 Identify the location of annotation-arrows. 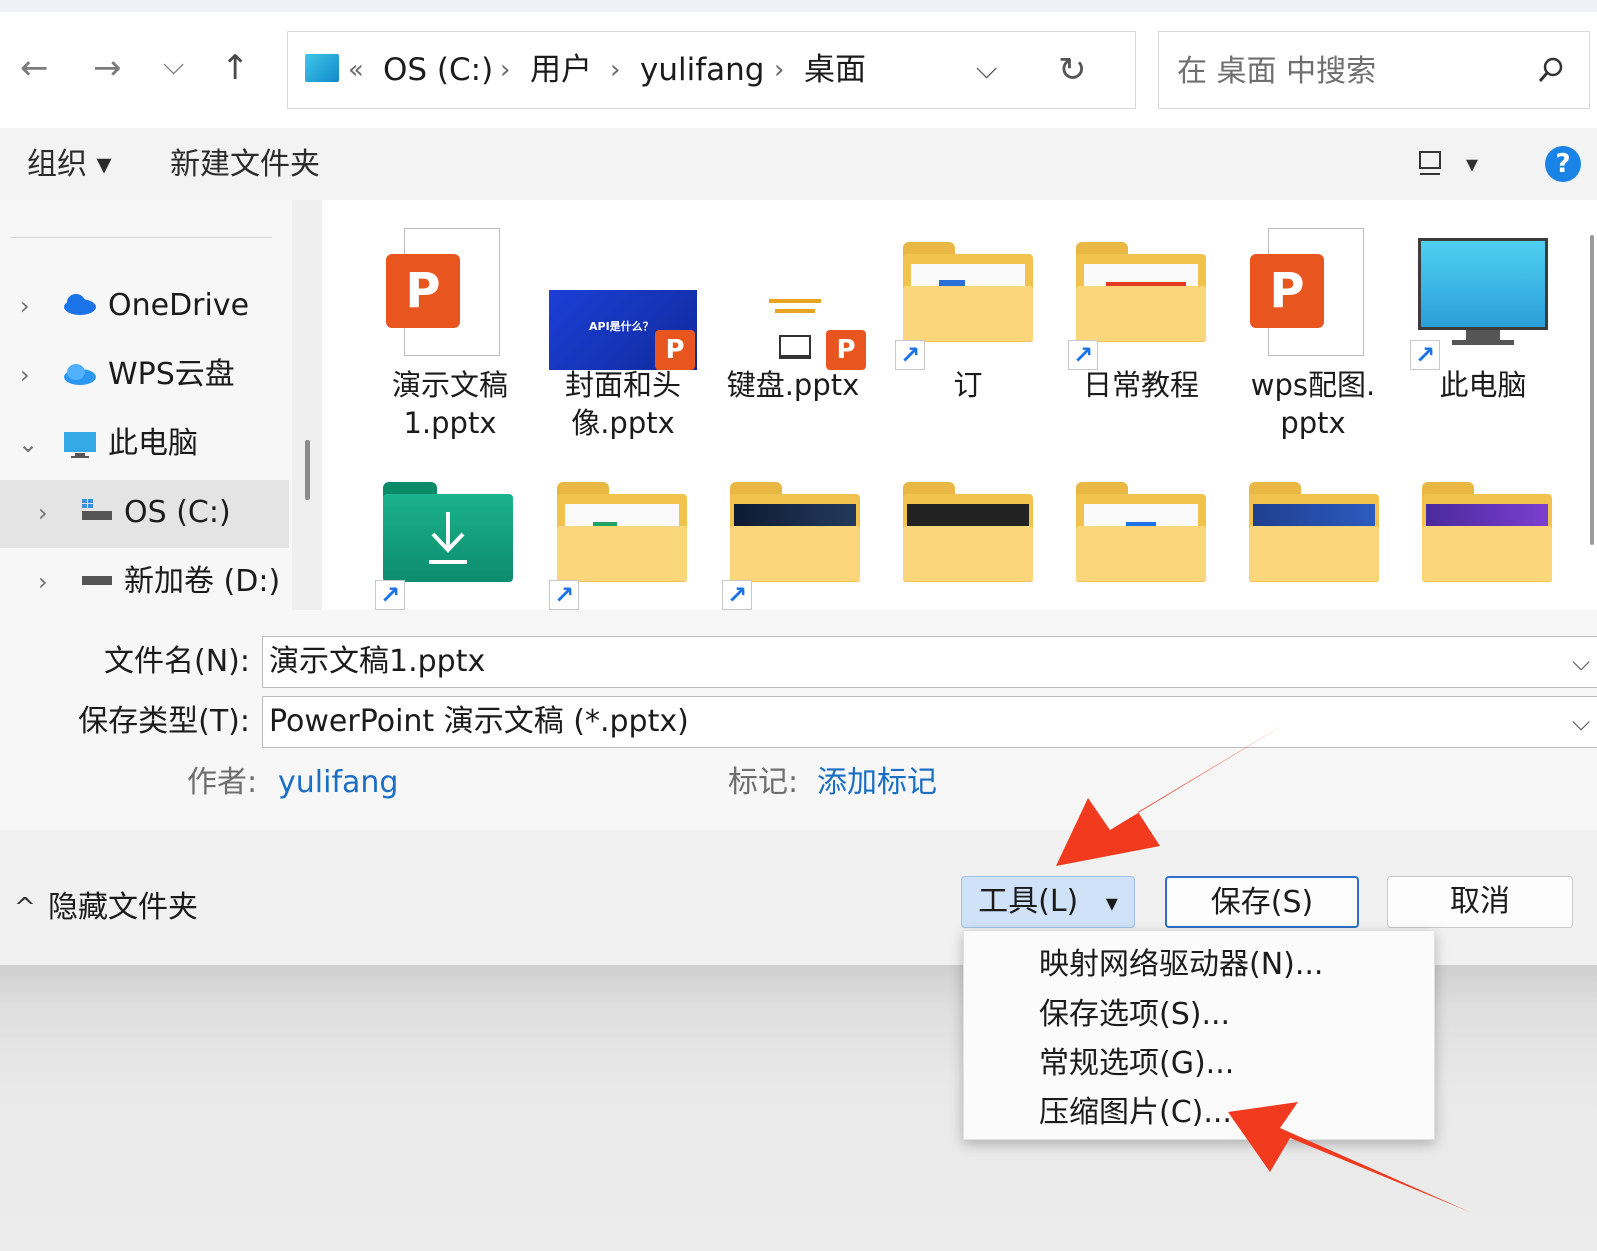
(1263, 968).